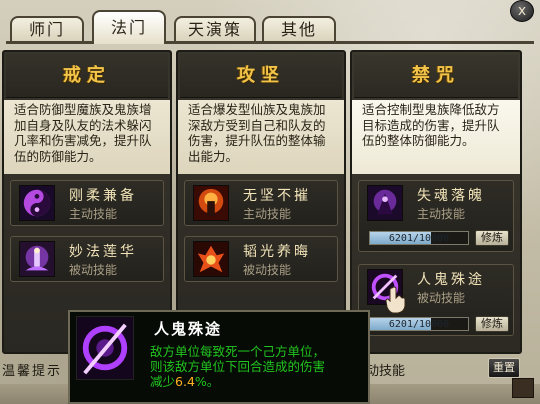 Image resolution: width=540 pixels, height=404 pixels. I want to click on tooltip-highlight-value: 6.4, so click(185, 381).